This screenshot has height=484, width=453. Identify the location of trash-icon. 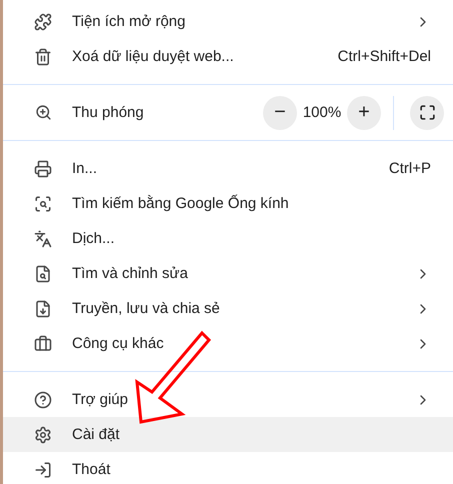
(43, 56).